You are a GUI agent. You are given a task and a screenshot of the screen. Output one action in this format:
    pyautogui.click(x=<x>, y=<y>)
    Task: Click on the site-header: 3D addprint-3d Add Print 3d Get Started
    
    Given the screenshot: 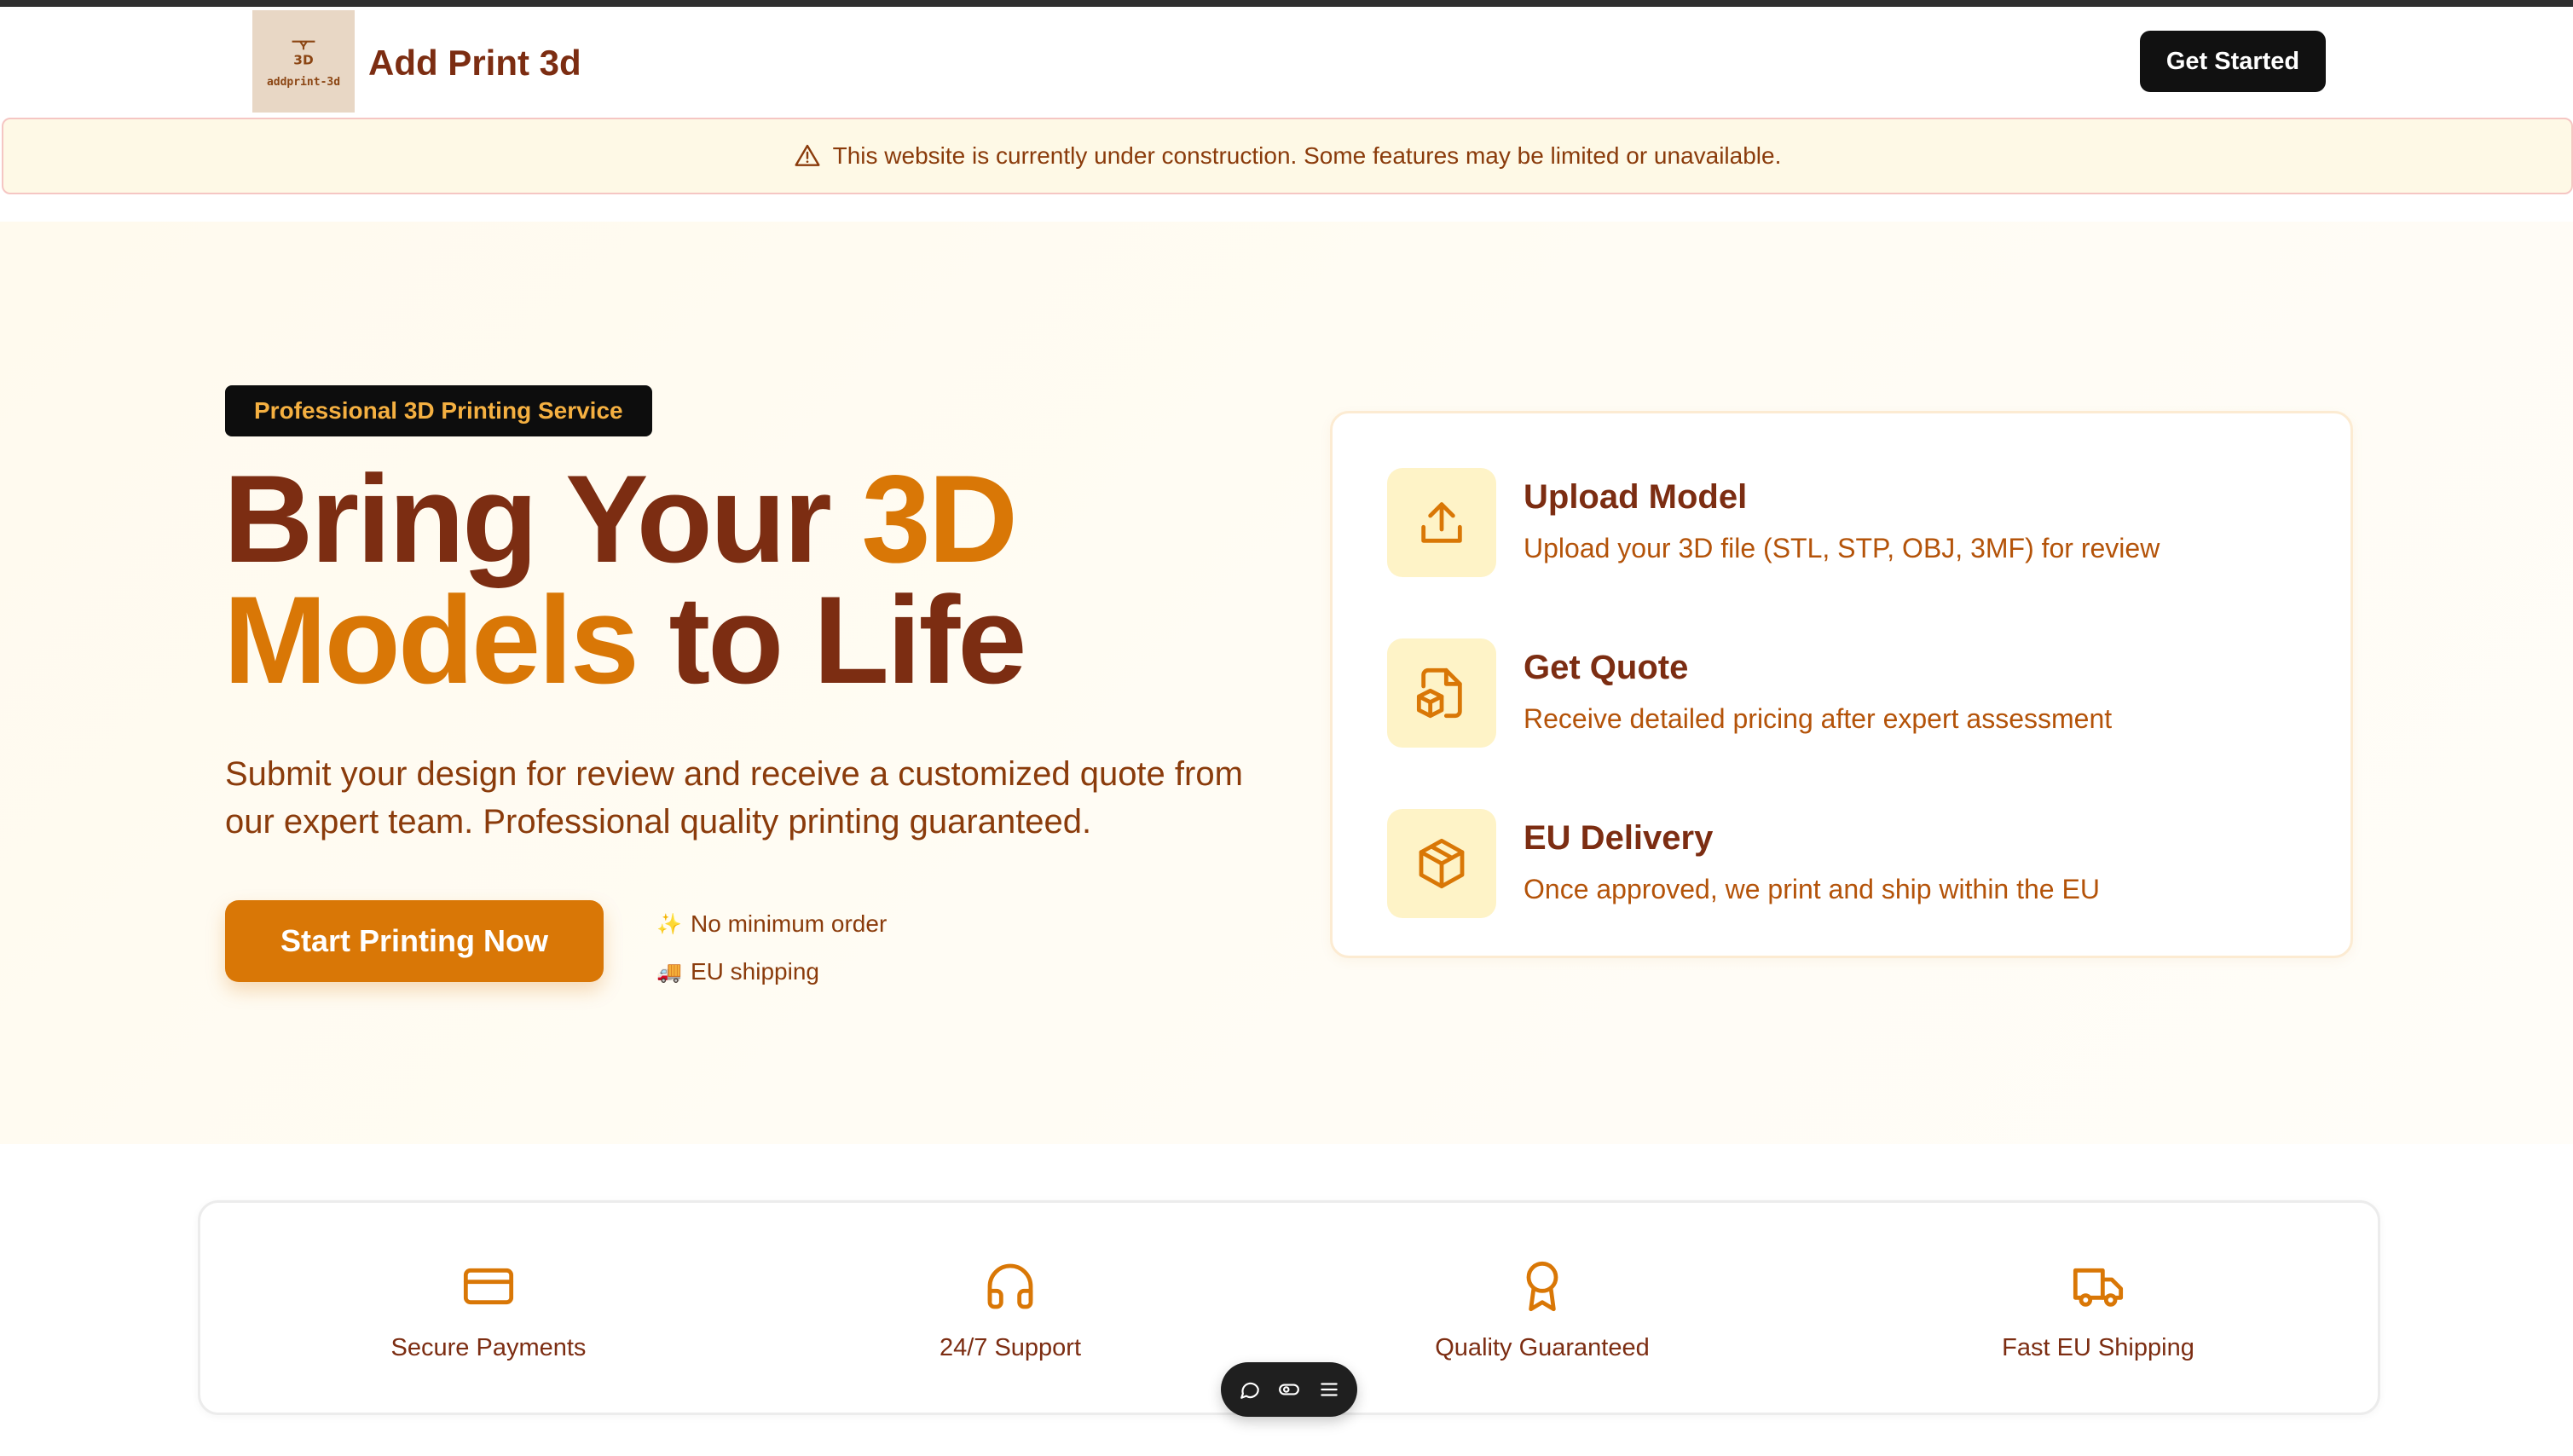 What is the action you would take?
    pyautogui.click(x=1286, y=61)
    